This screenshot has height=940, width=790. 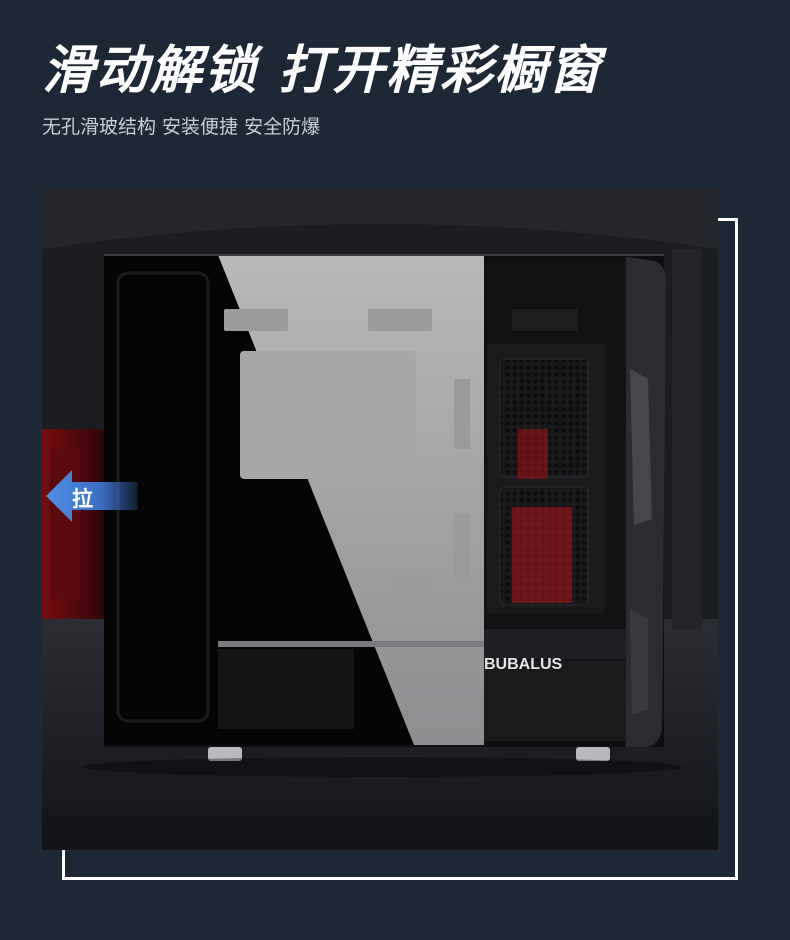 What do you see at coordinates (322, 71) in the screenshot?
I see `headline: 滑动解锁 打开精彩橱窗` at bounding box center [322, 71].